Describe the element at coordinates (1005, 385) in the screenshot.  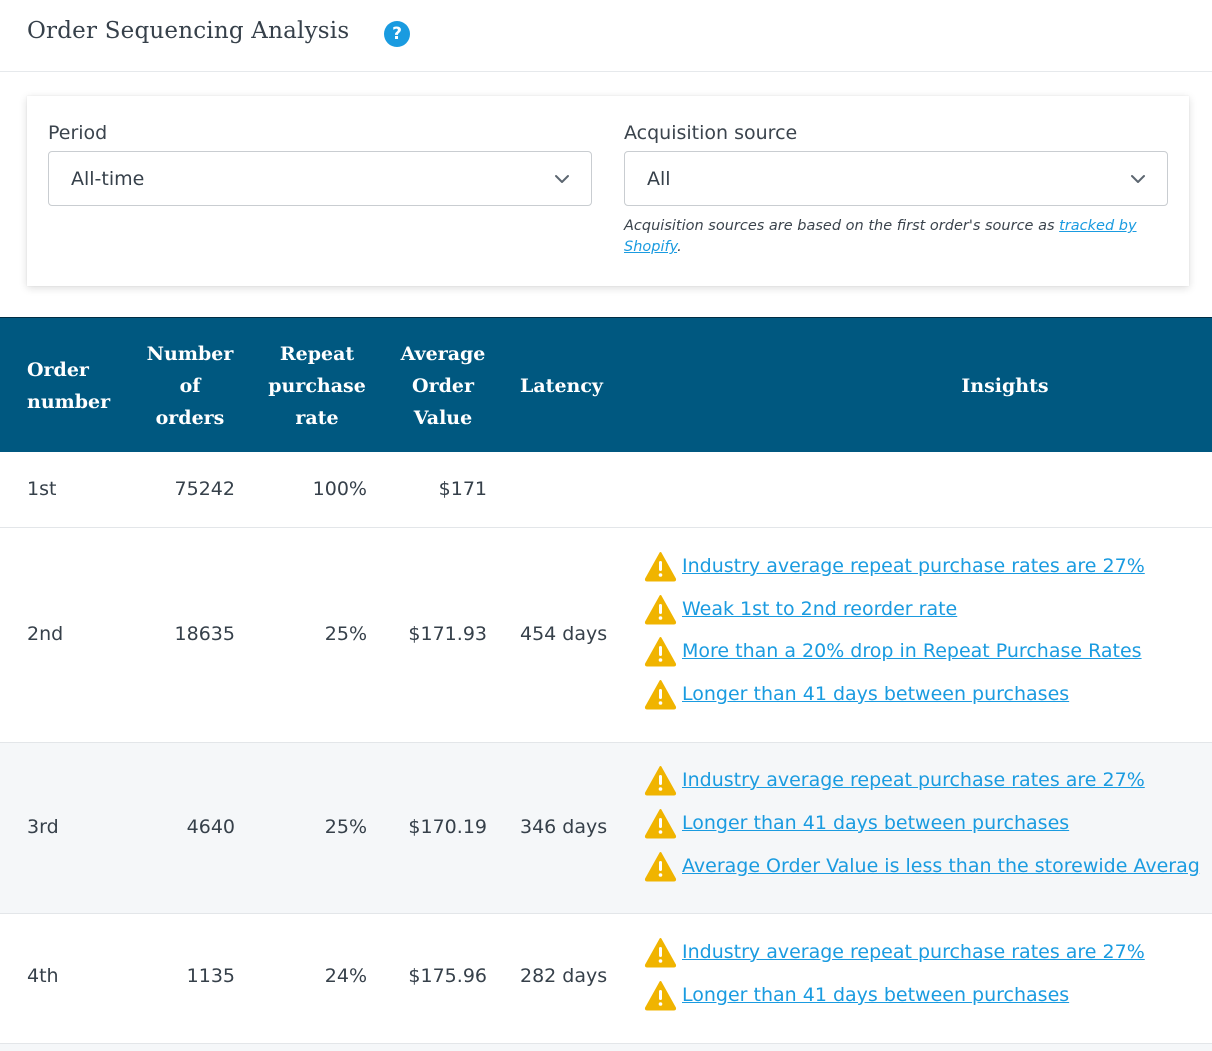
I see `col-insights: Insights` at that location.